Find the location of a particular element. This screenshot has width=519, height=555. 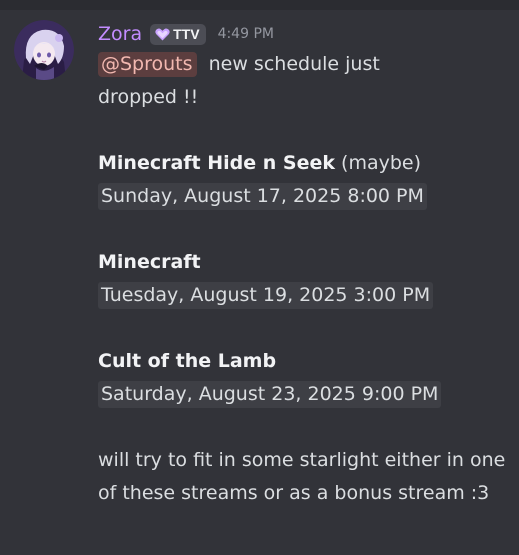

event-timestamp: Saturday, August 23, 2025 9:00 PM is located at coordinates (270, 394).